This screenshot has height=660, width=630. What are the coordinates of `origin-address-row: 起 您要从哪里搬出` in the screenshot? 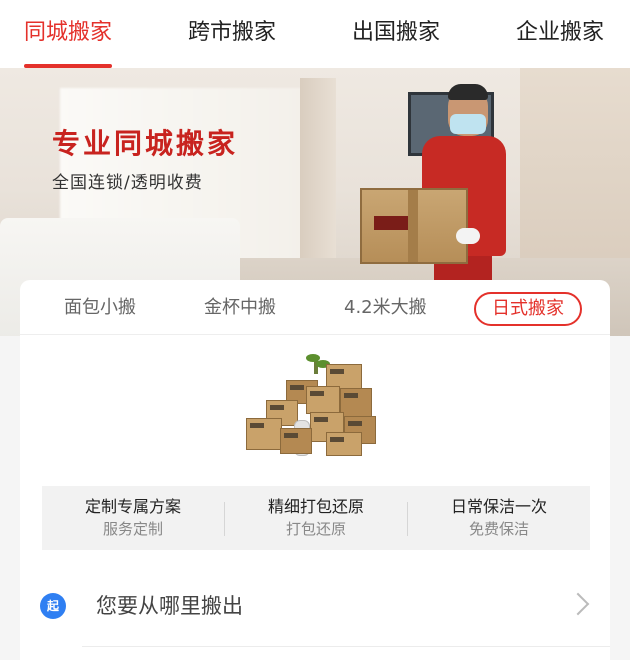 It's located at (315, 607).